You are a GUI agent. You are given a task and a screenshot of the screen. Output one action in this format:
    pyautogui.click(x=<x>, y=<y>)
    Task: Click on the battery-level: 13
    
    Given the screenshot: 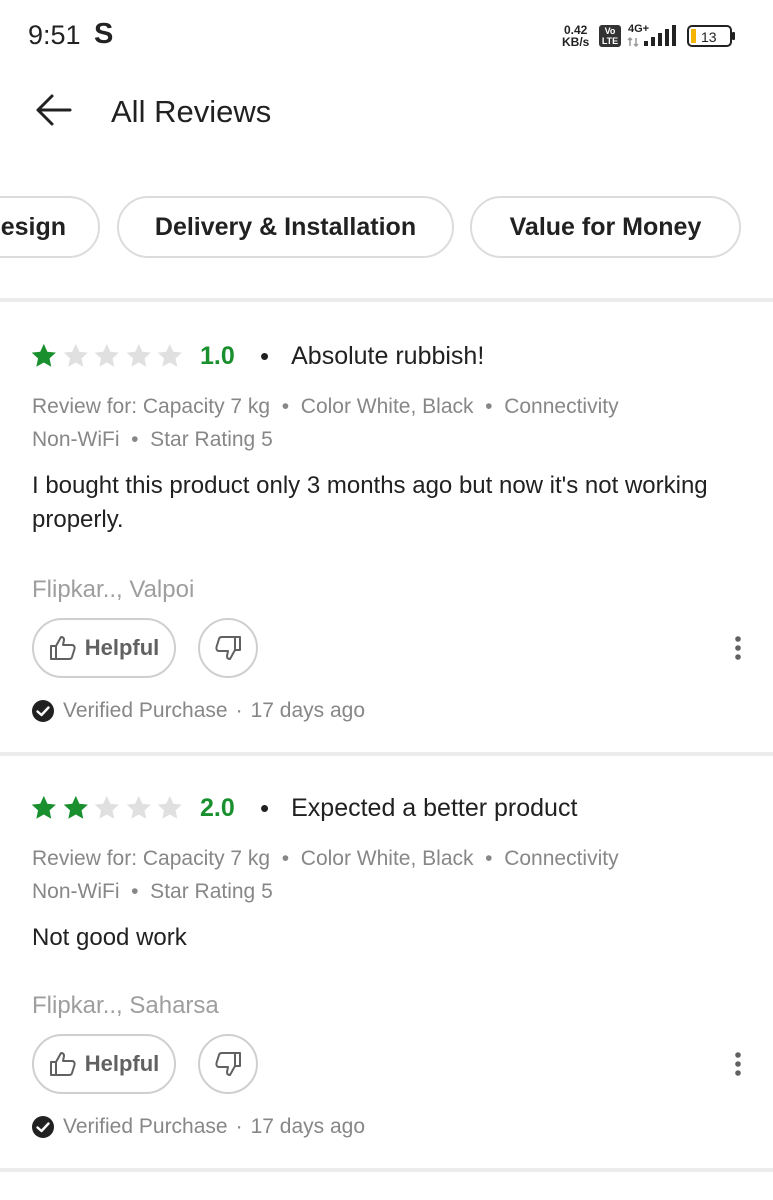 What is the action you would take?
    pyautogui.click(x=709, y=37)
    